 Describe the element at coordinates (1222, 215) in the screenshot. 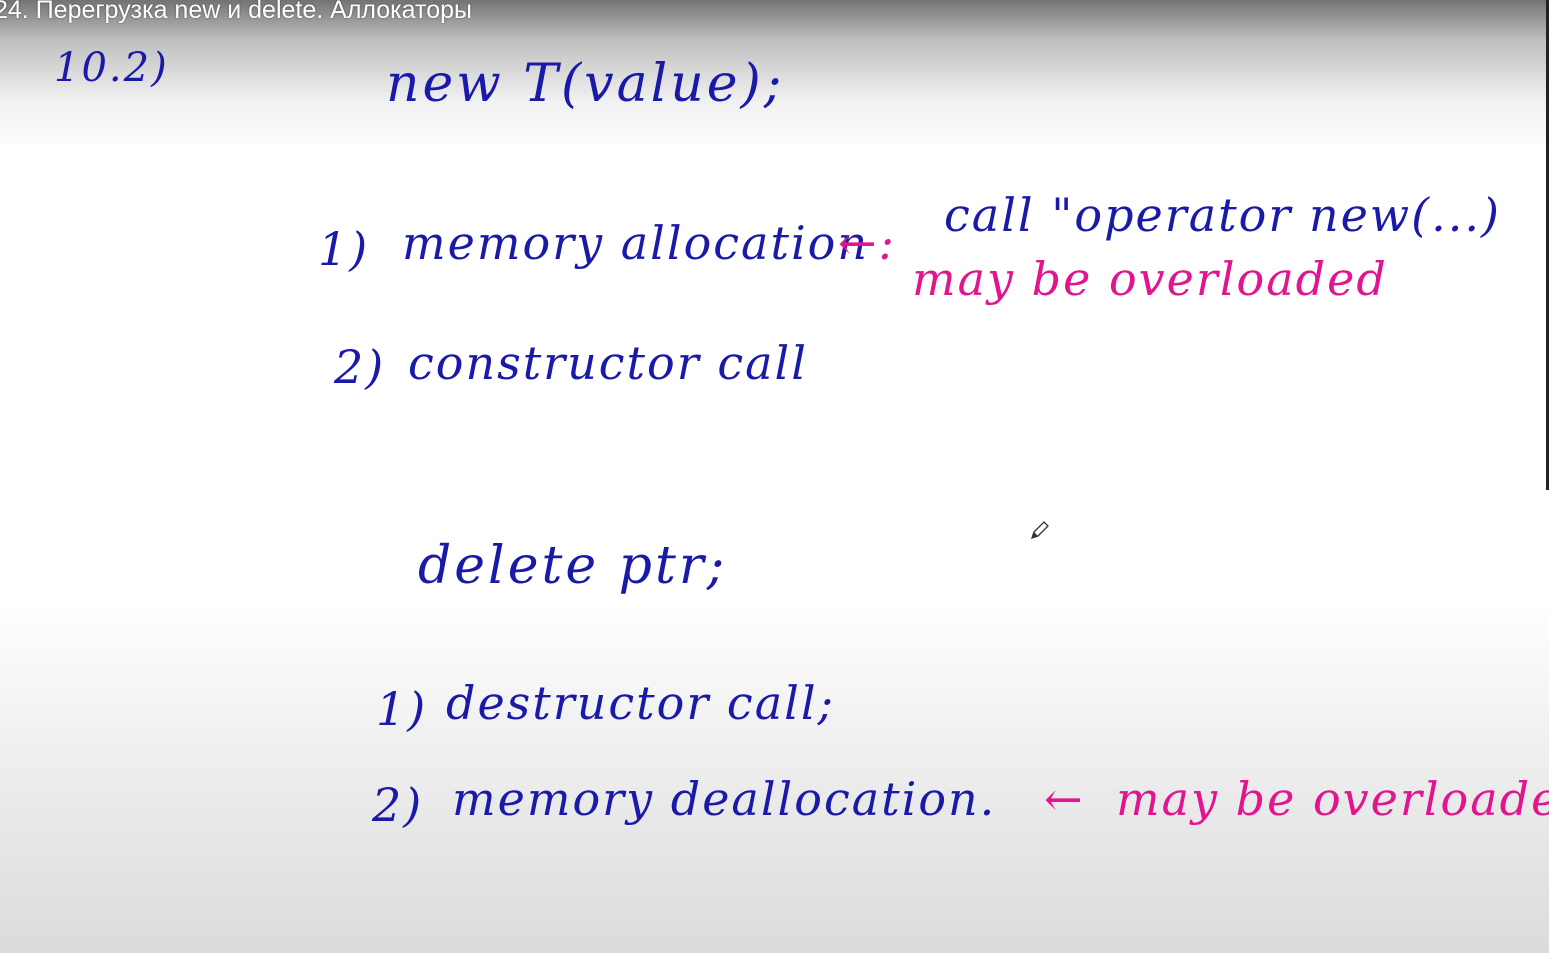

I see `new-call-operator: call "operator new(...)` at that location.